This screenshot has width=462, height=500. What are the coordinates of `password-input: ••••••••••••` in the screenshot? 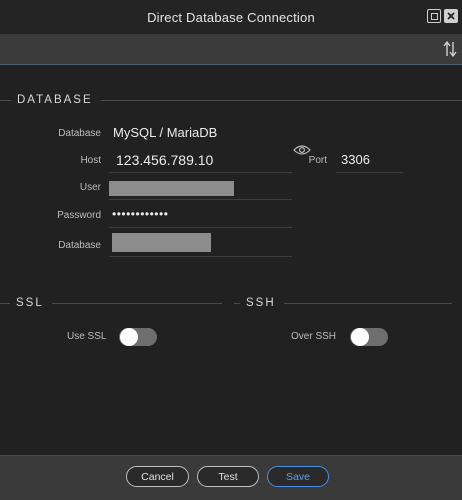 It's located at (140, 214).